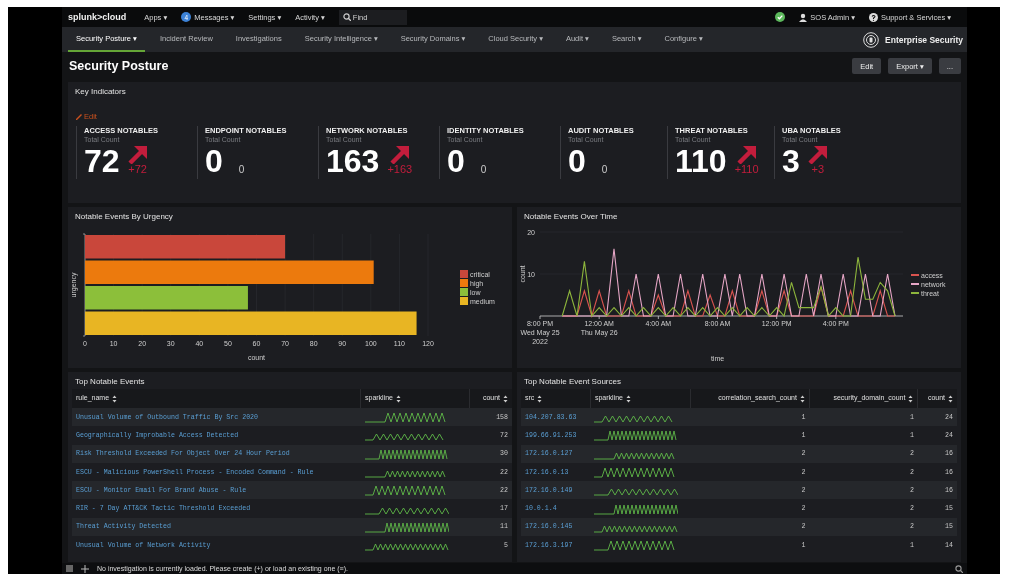  Describe the element at coordinates (871, 39) in the screenshot. I see `shield-logo-icon` at that location.